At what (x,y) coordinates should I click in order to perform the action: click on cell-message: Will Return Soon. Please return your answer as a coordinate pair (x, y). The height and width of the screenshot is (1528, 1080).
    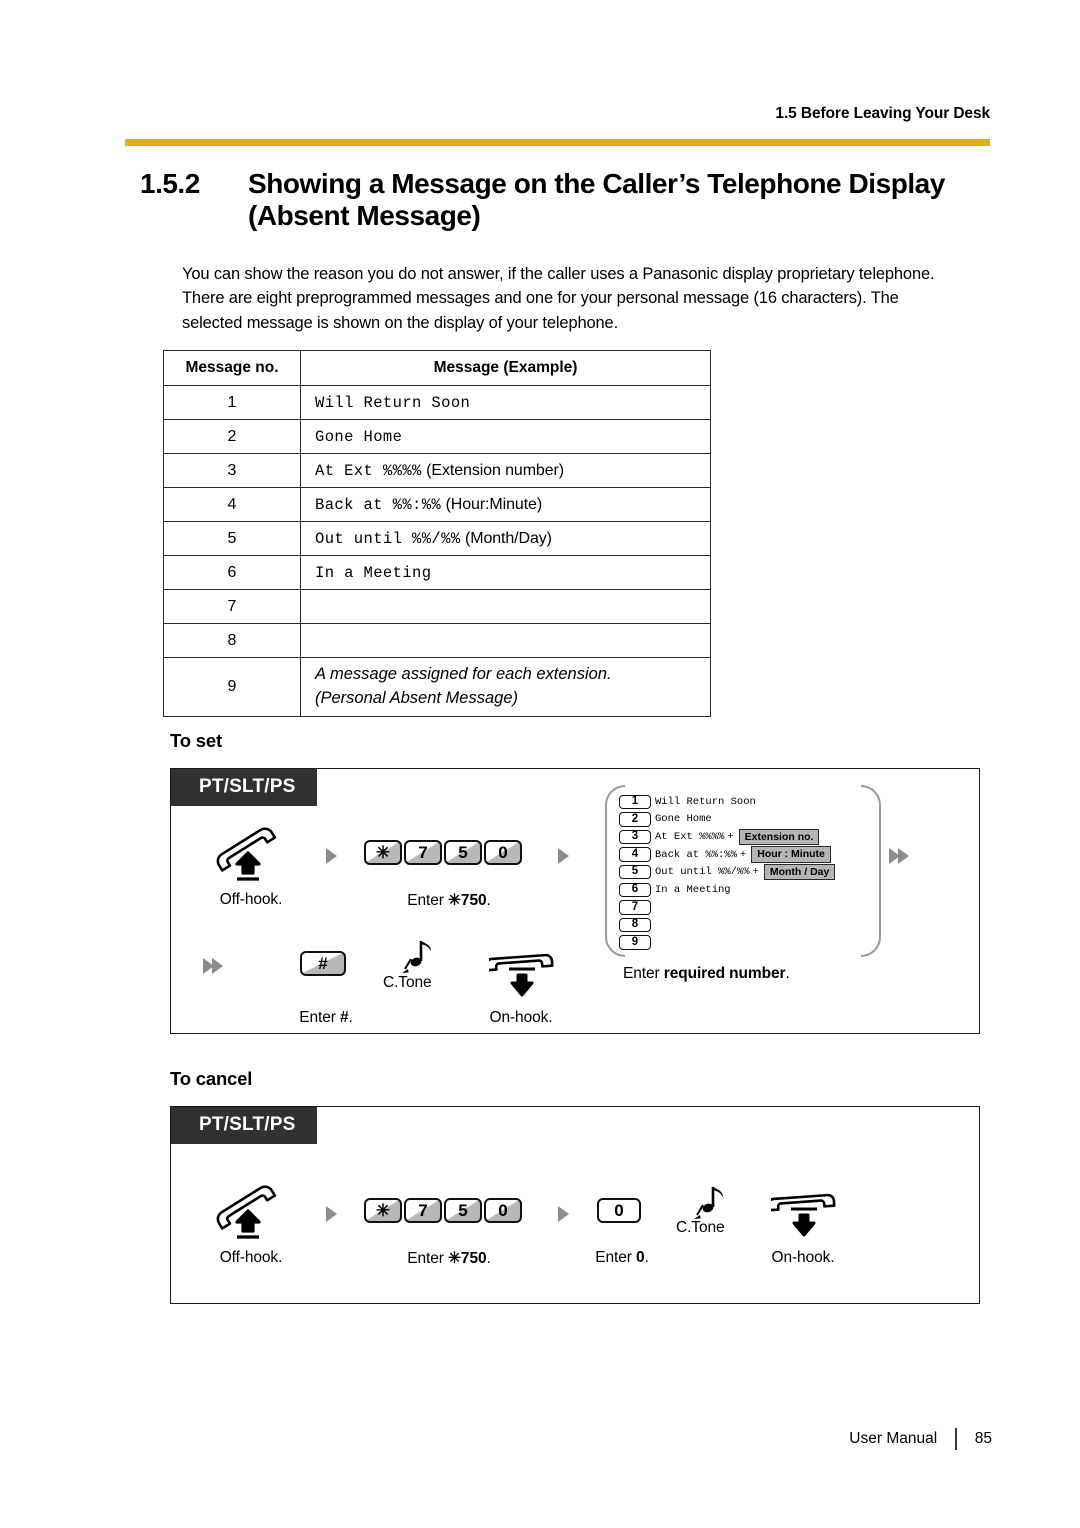
    Looking at the image, I should click on (505, 402).